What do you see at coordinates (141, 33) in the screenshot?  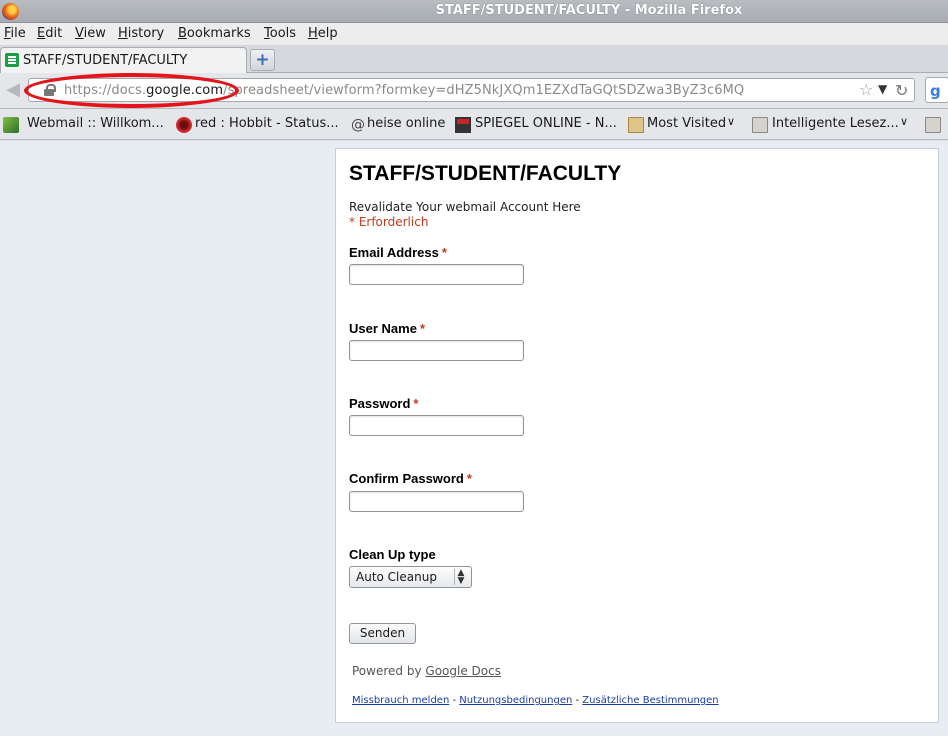 I see `menu-history: History` at bounding box center [141, 33].